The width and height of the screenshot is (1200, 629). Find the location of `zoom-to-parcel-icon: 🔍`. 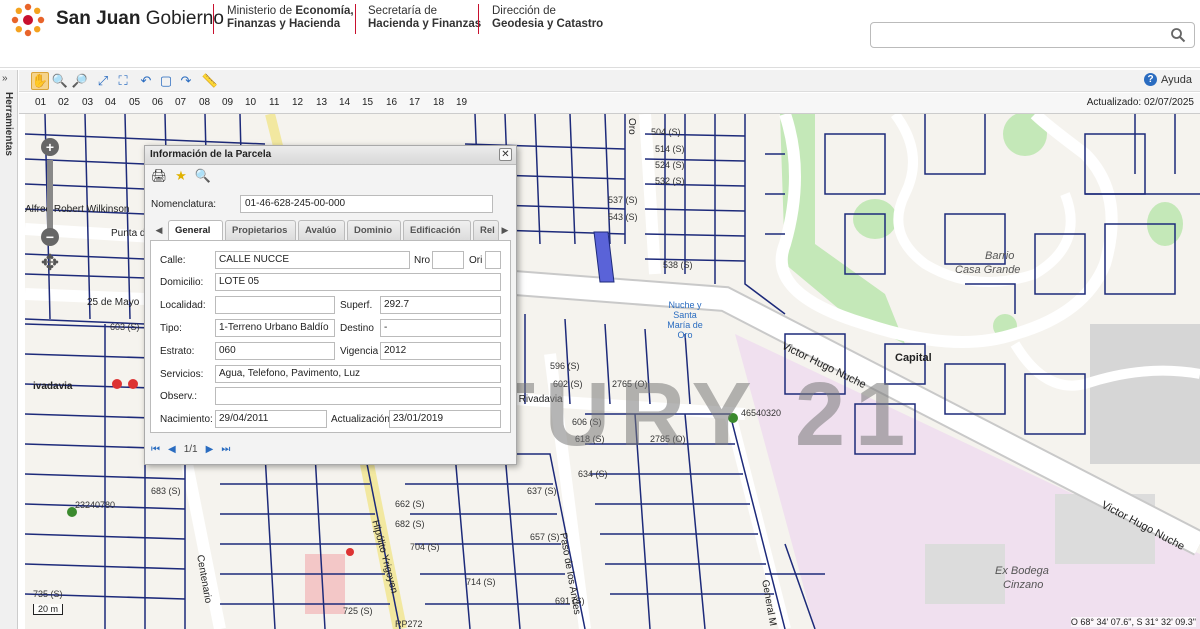

zoom-to-parcel-icon: 🔍 is located at coordinates (203, 176).